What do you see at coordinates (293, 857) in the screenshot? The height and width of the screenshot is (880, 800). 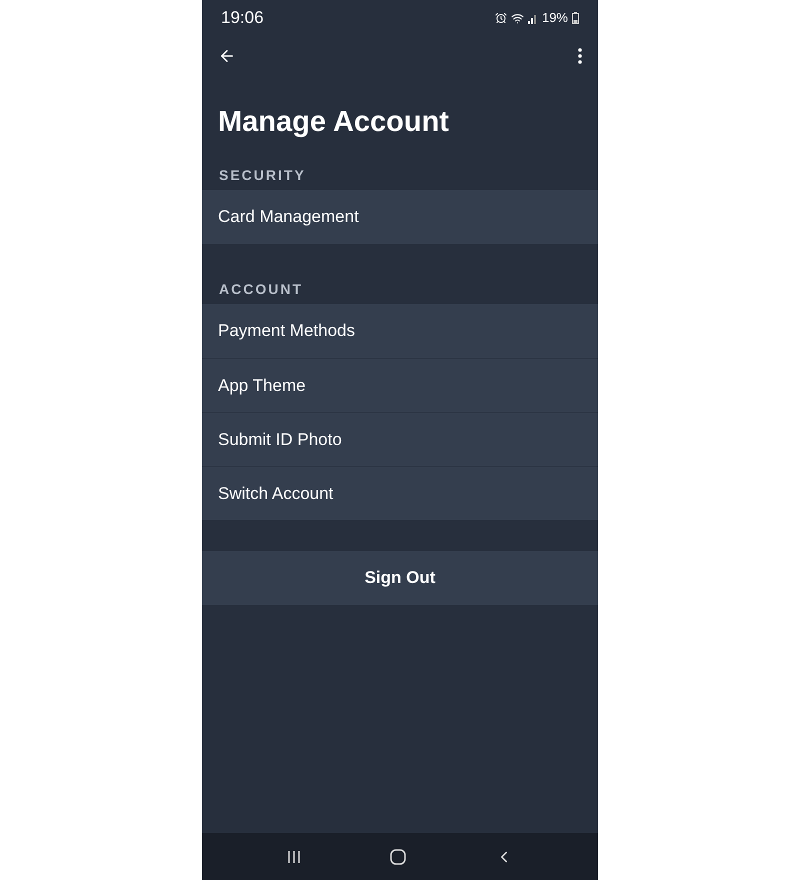 I see `recent-apps-icon` at bounding box center [293, 857].